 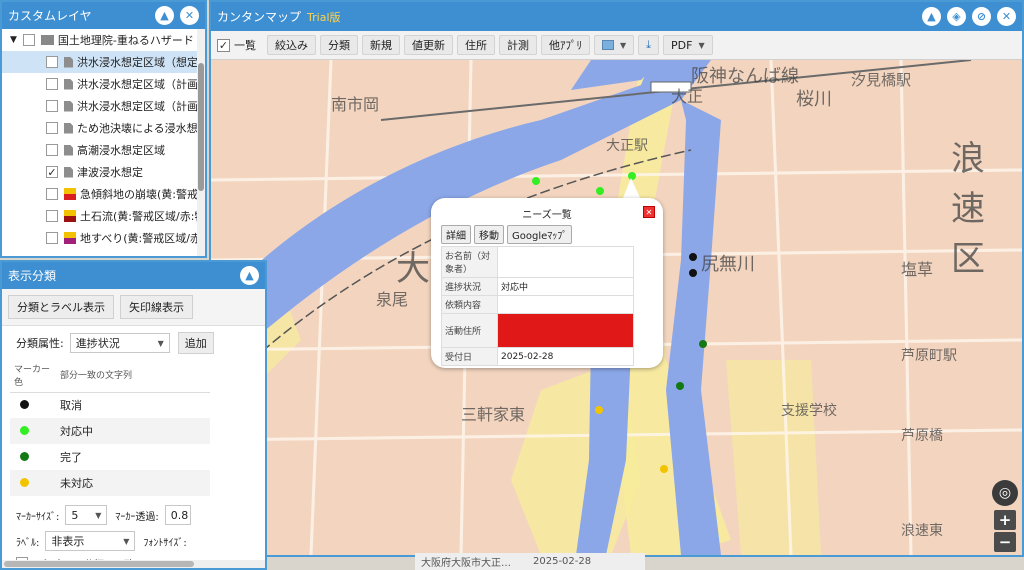 I want to click on update-button: 値更新, so click(x=428, y=45).